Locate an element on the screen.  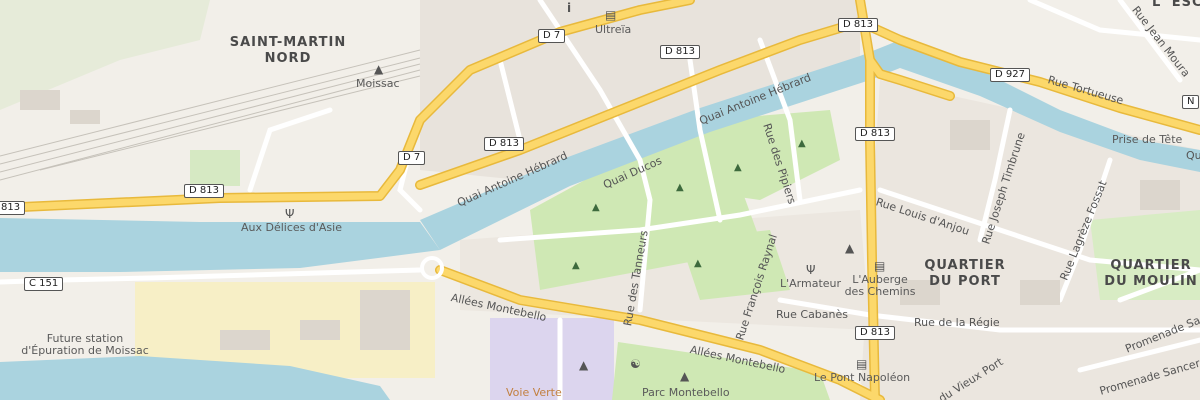
district-label-line: DU MOULIN is located at coordinates (1151, 281).